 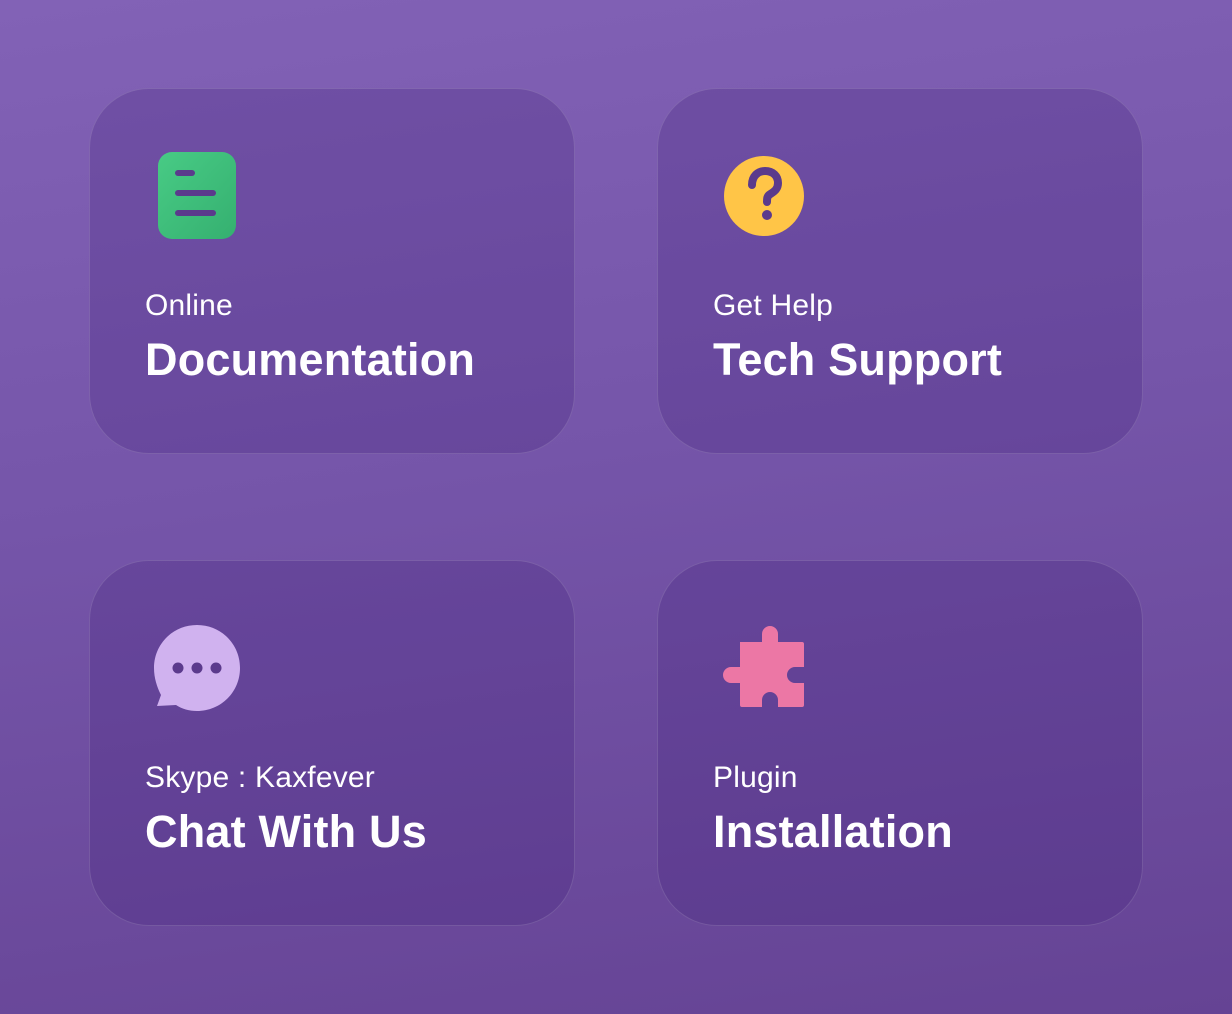 What do you see at coordinates (332, 743) in the screenshot?
I see `chat-card: Skype : Kaxfever Chat With Us` at bounding box center [332, 743].